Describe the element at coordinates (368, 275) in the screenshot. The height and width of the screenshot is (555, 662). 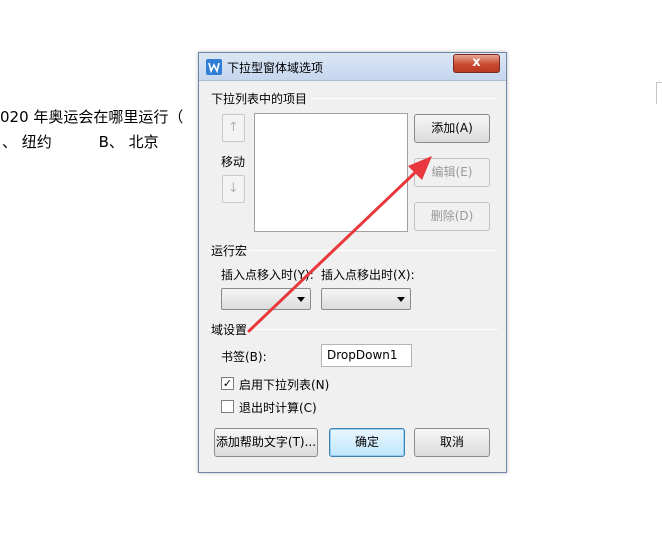
I see `on-exit-macro-label: 插入点移出时(X):` at that location.